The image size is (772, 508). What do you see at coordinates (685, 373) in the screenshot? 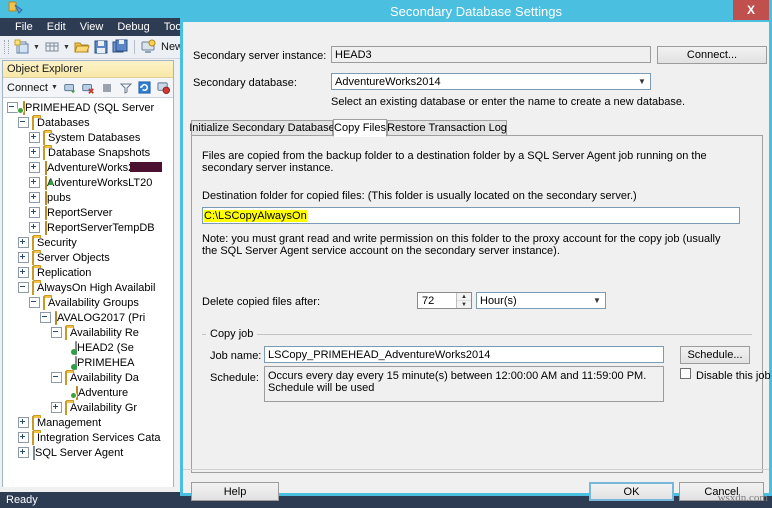
I see `disable-this-job-checkbox` at bounding box center [685, 373].